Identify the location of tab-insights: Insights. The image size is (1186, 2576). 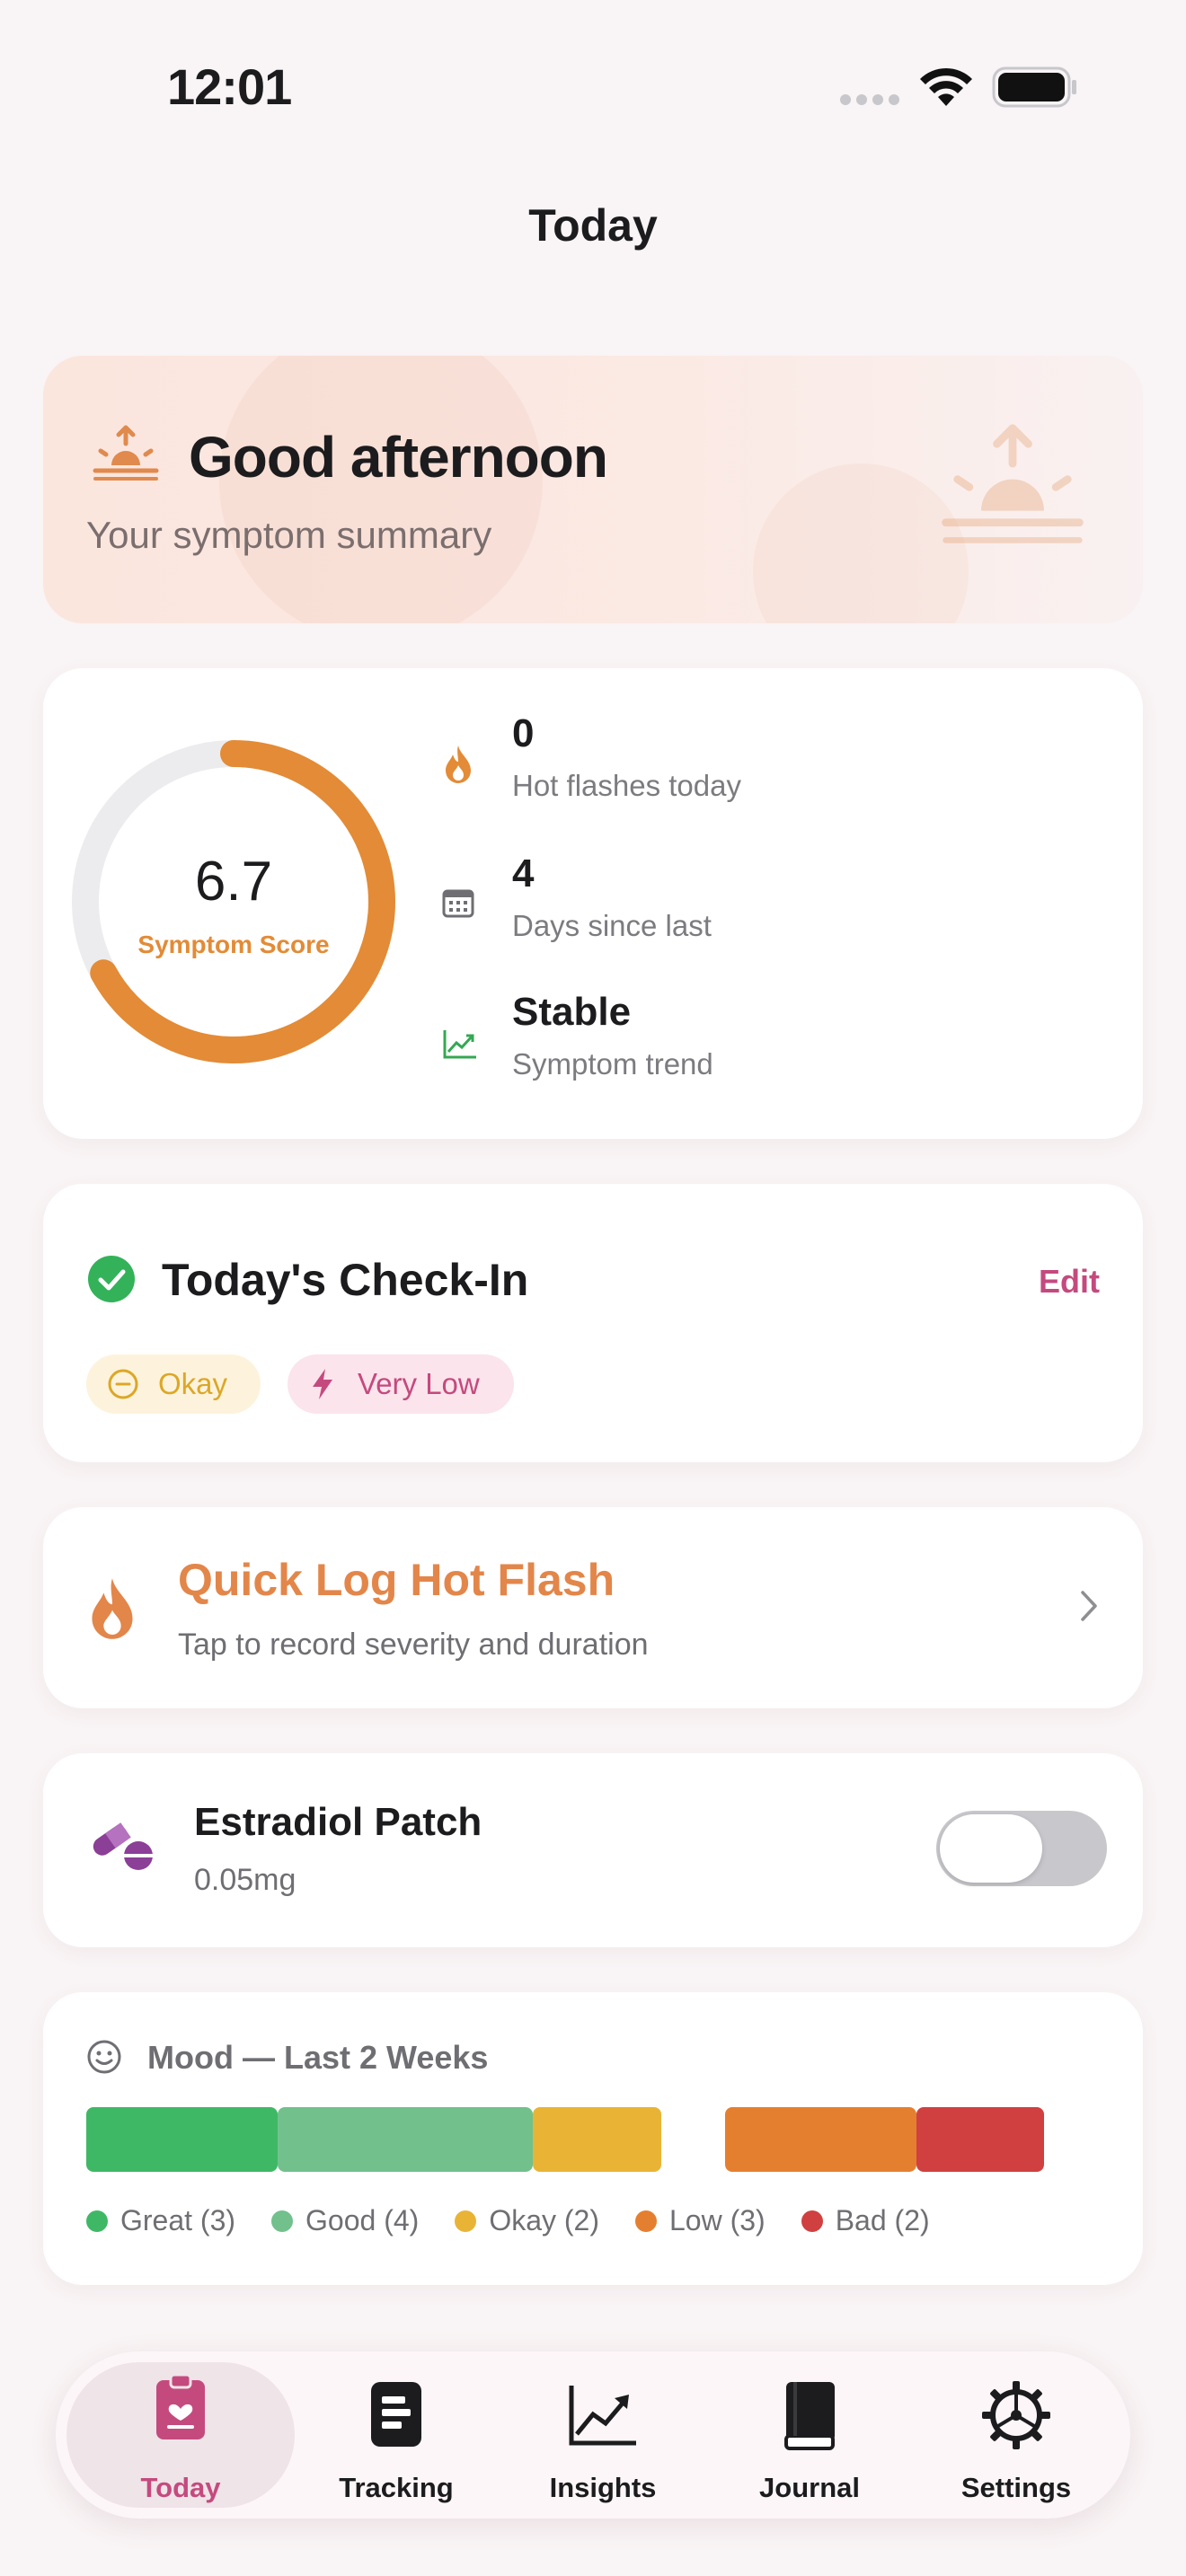
(603, 2435).